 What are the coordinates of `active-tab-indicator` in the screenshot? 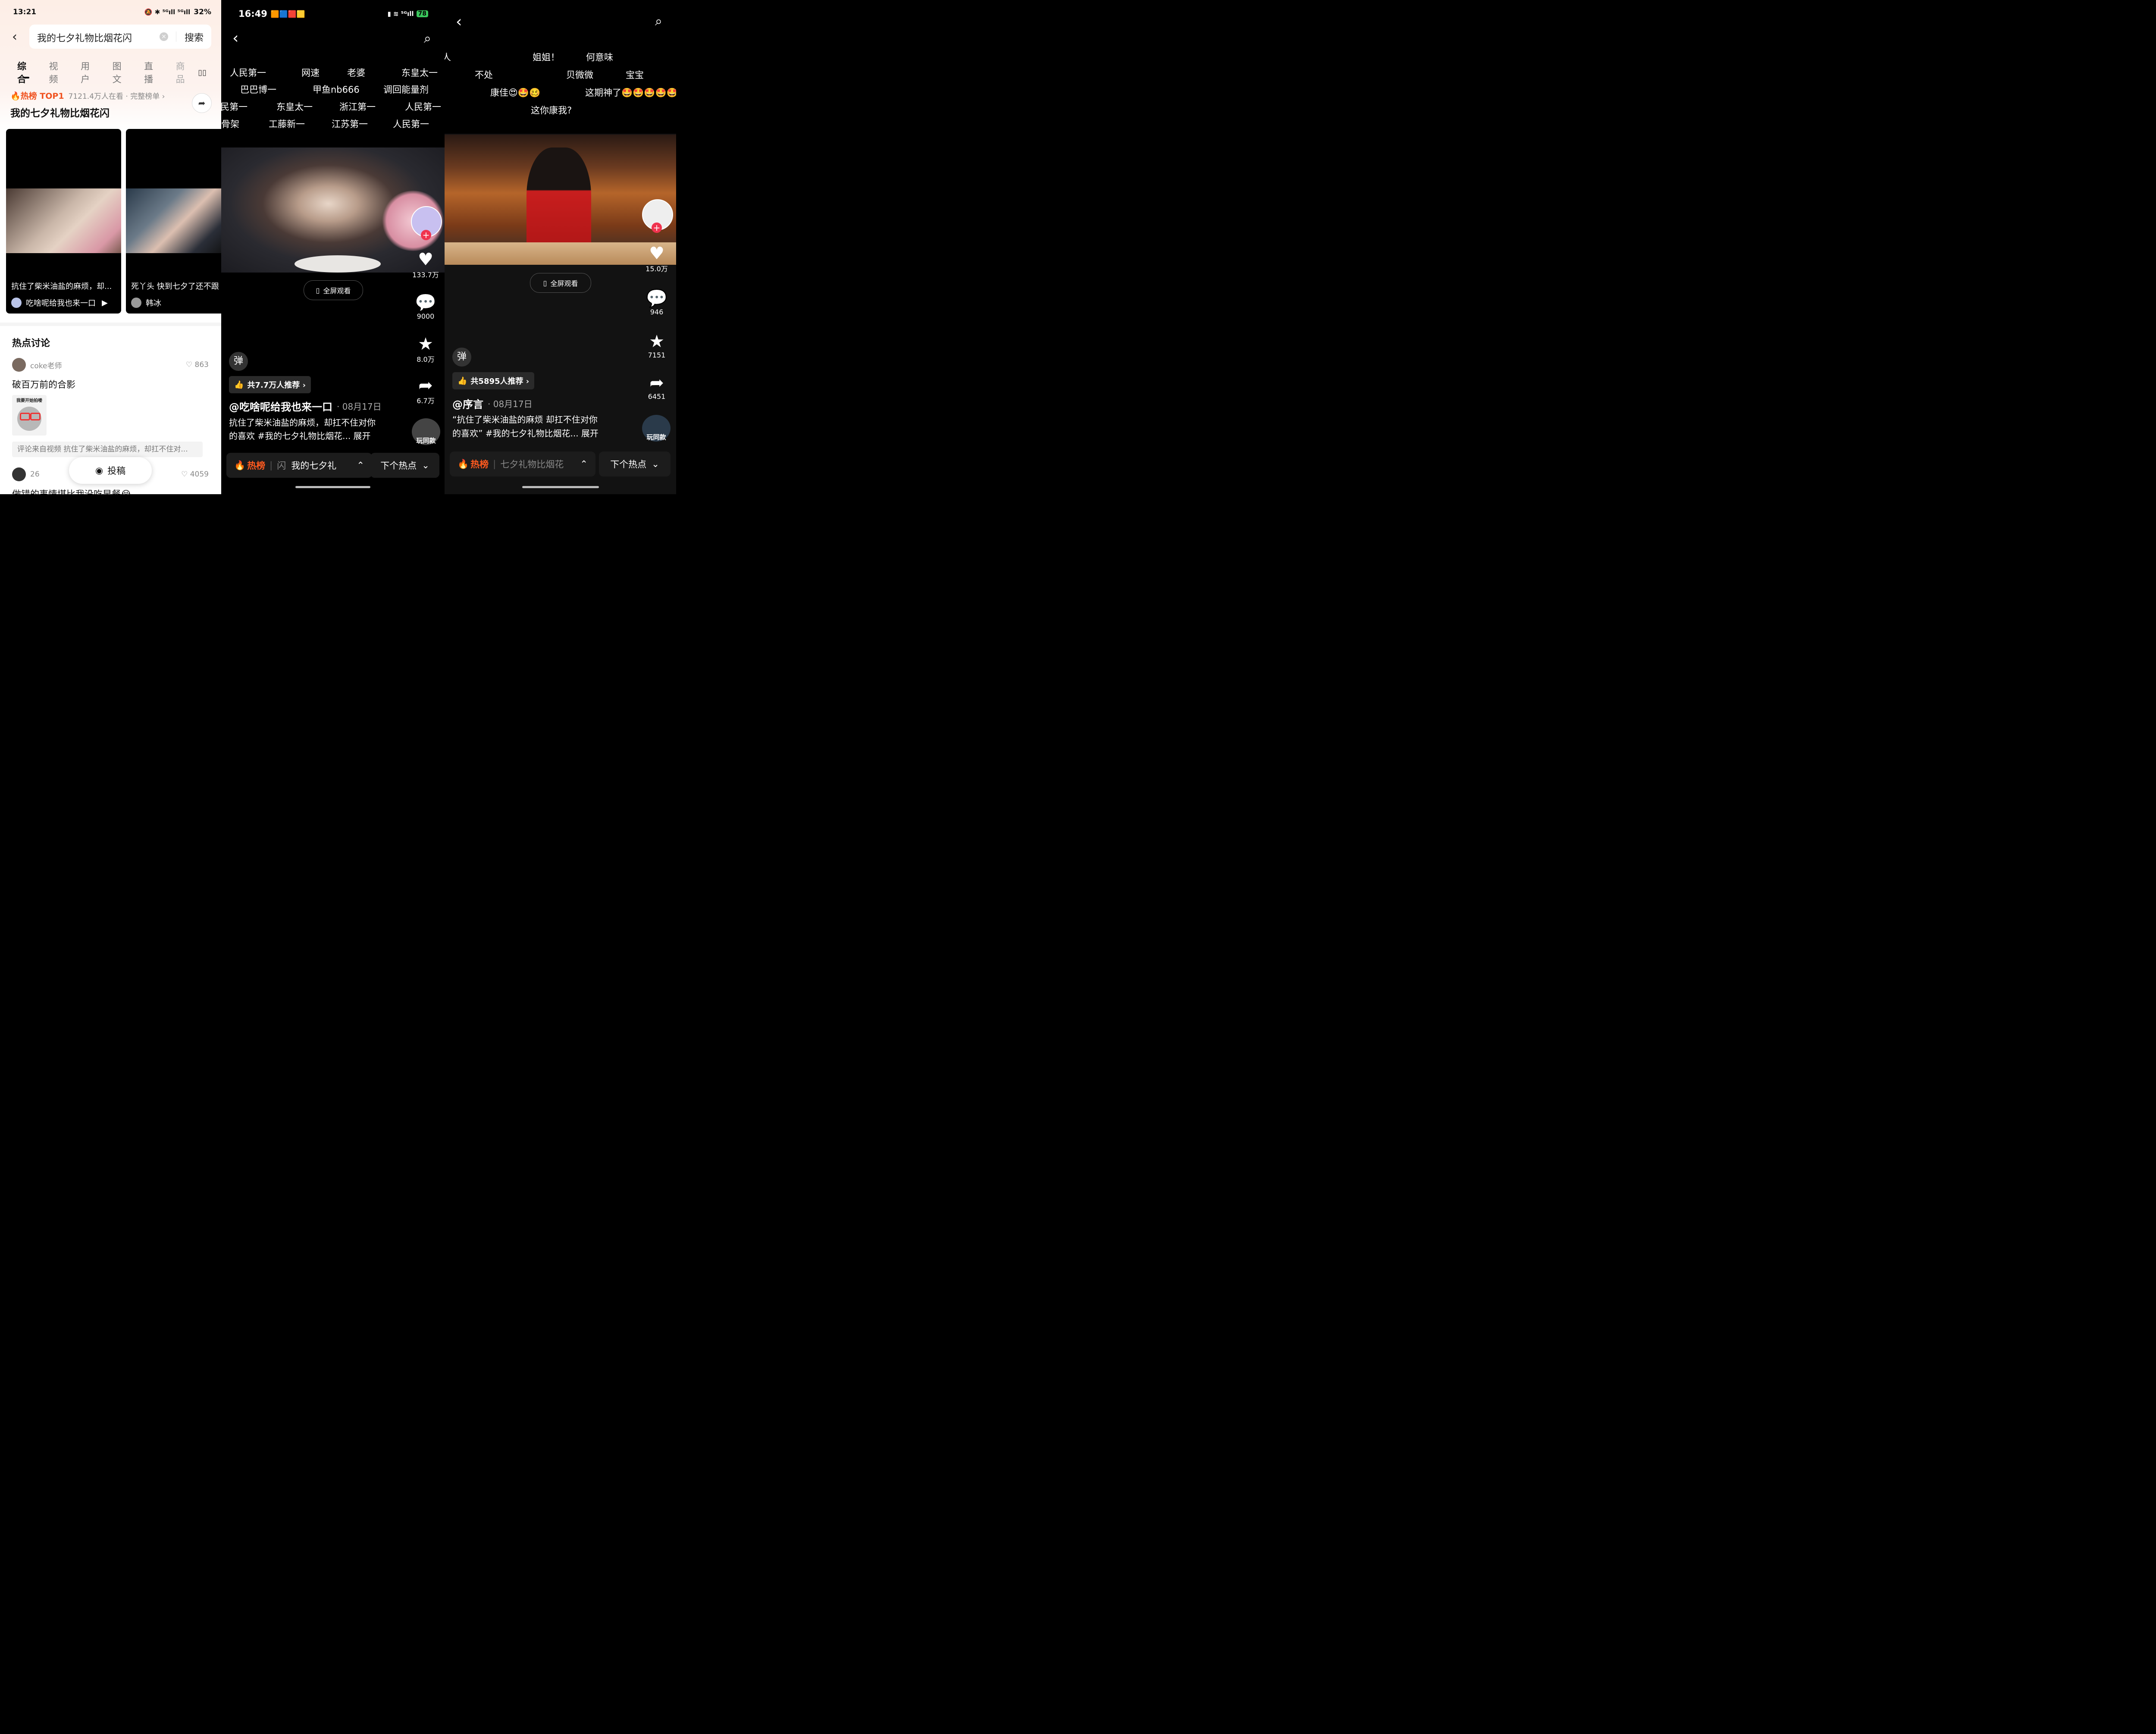 It's located at (26, 77).